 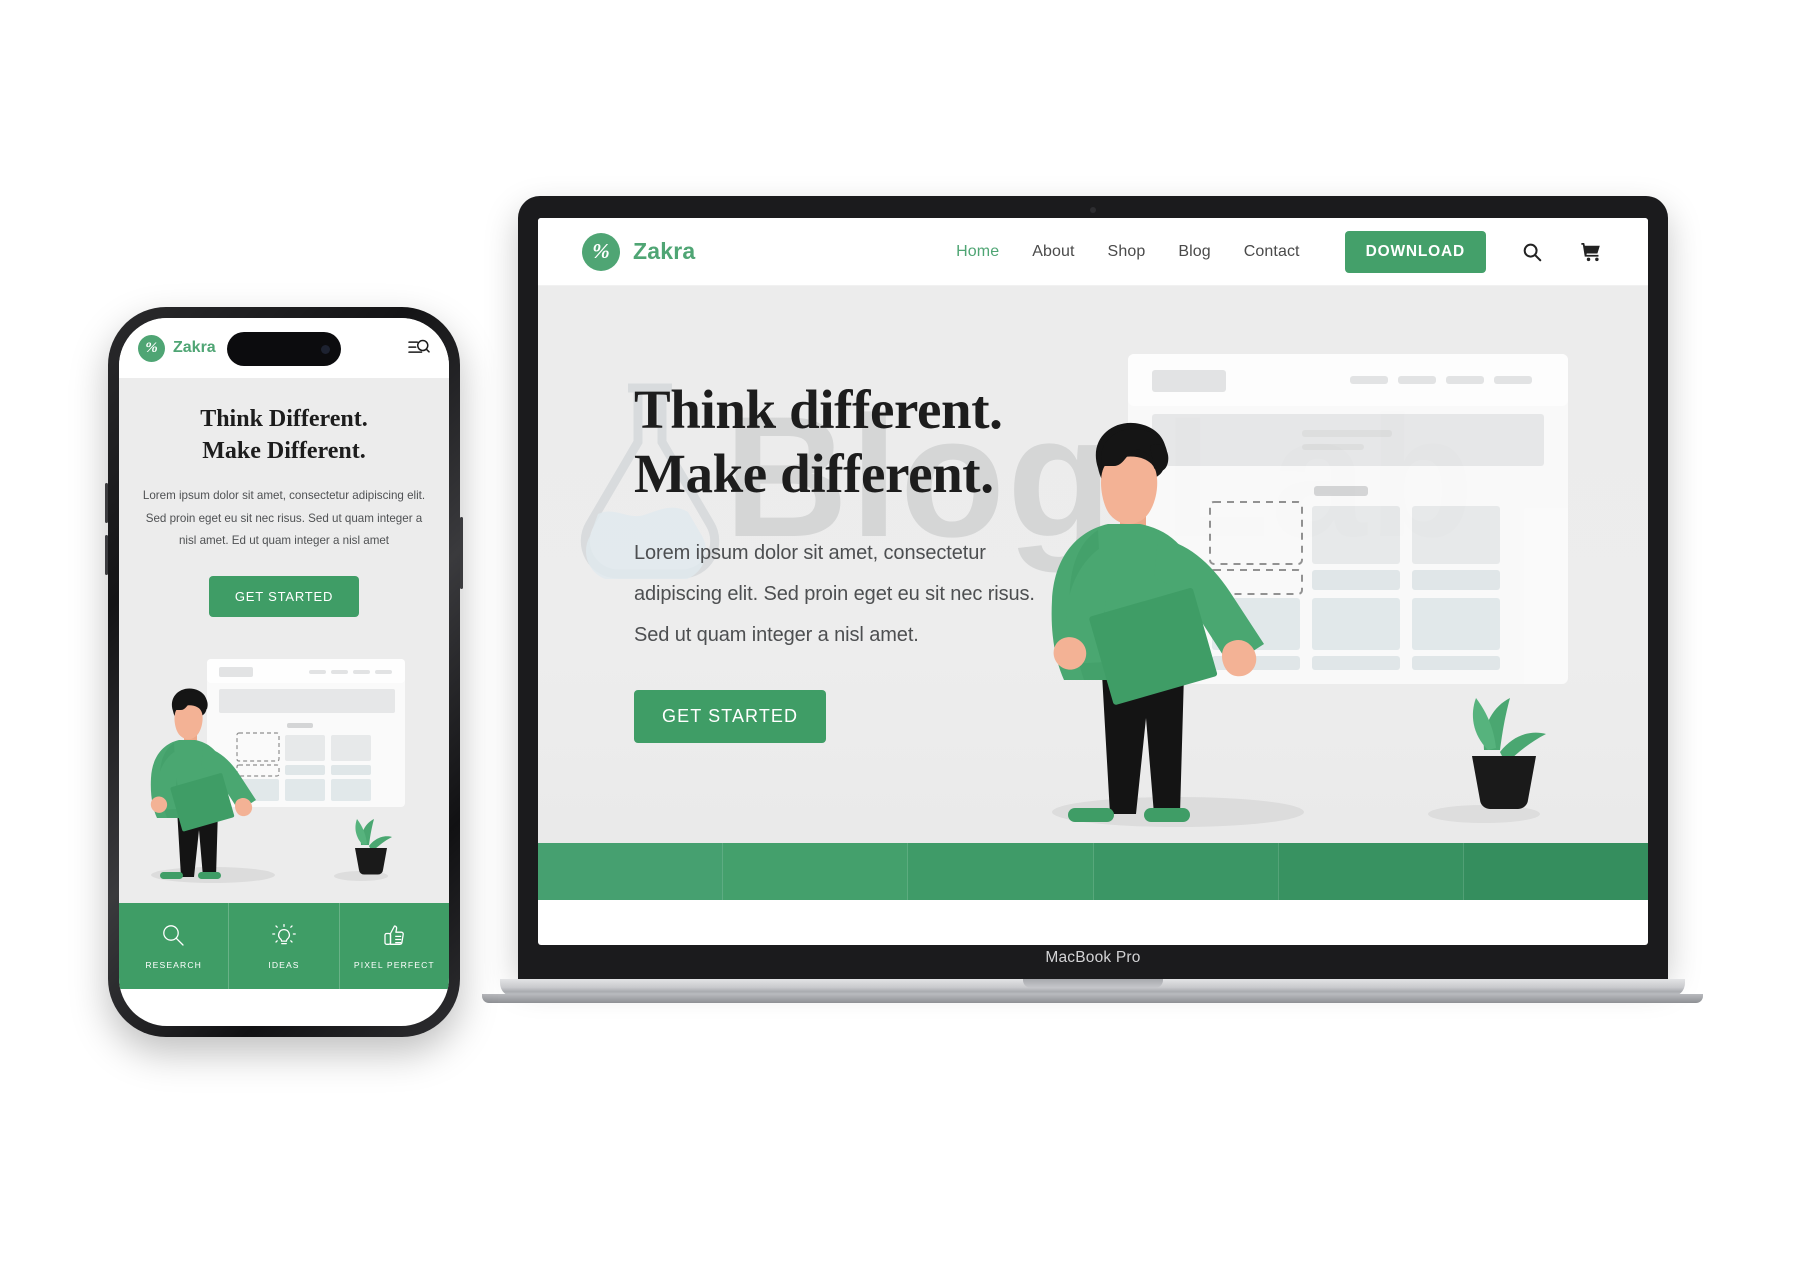 I want to click on nav-item-about: About, so click(x=1053, y=252).